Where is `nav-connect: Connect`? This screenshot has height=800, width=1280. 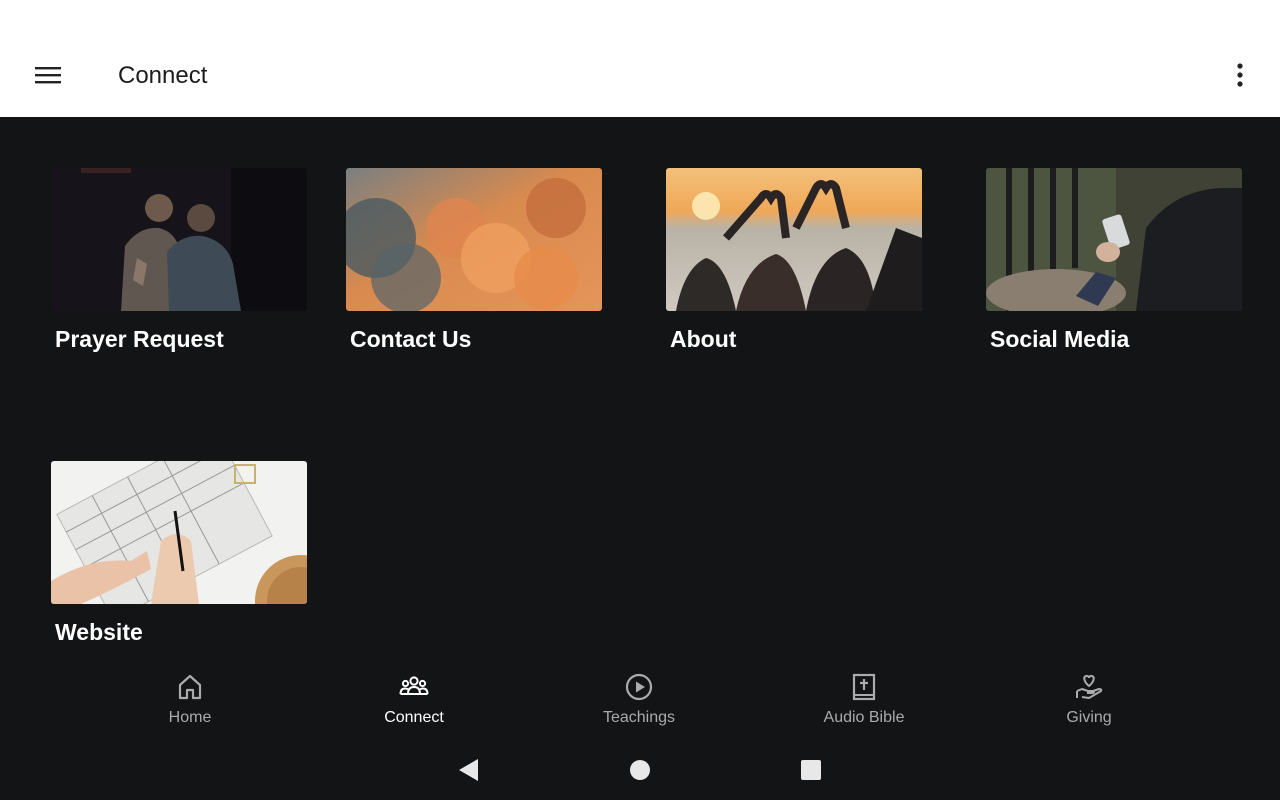
nav-connect: Connect is located at coordinates (414, 702).